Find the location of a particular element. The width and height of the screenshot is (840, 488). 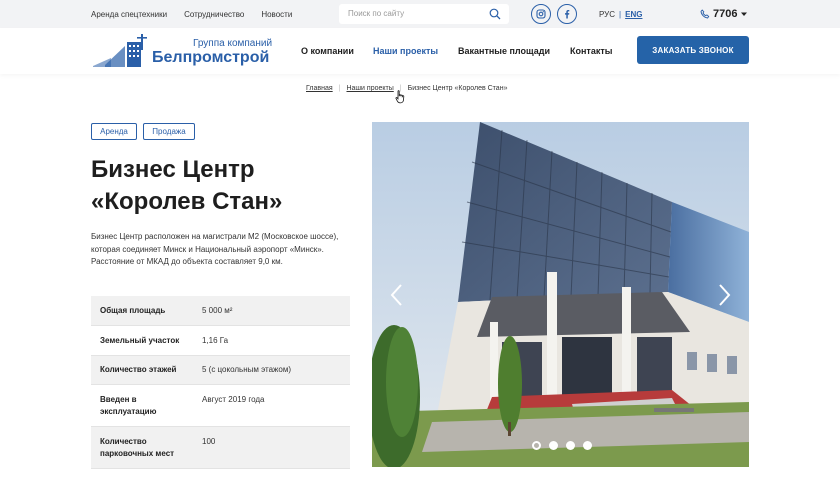

spec-row: Введен в эксплуатацию Август 2019 года is located at coordinates (220, 406).